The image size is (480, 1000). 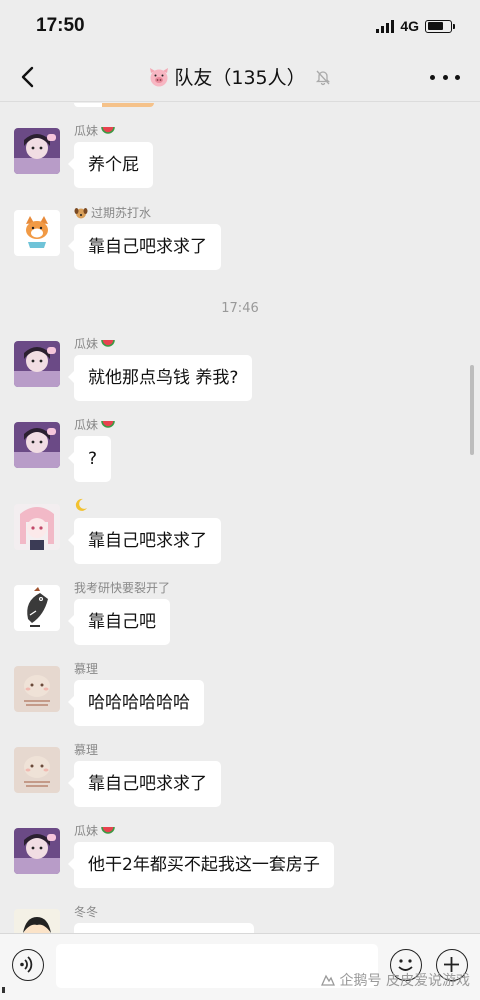 What do you see at coordinates (440, 26) in the screenshot?
I see `battery-icon` at bounding box center [440, 26].